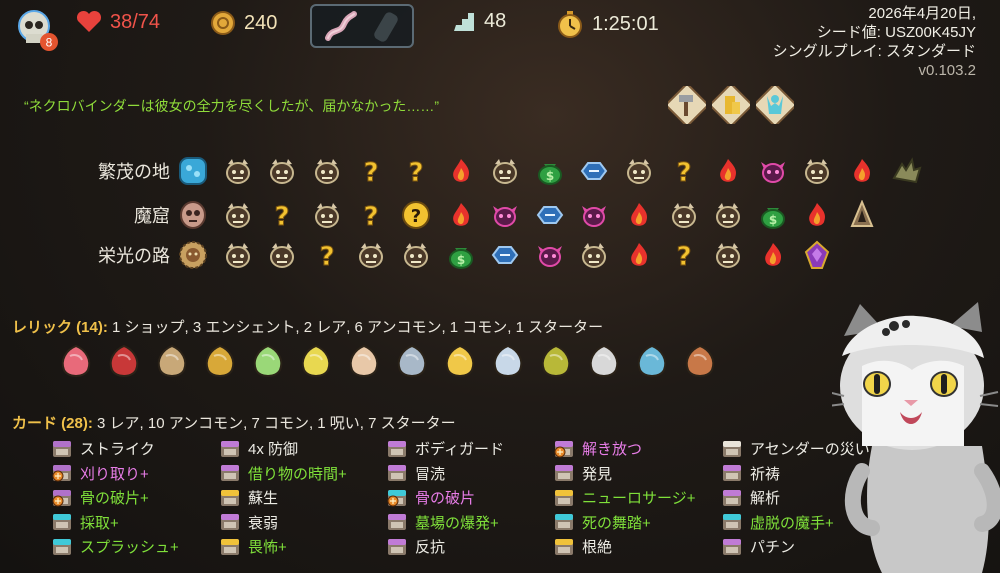 The image size is (1000, 573). I want to click on deck-card-item: ストライク, so click(103, 448).